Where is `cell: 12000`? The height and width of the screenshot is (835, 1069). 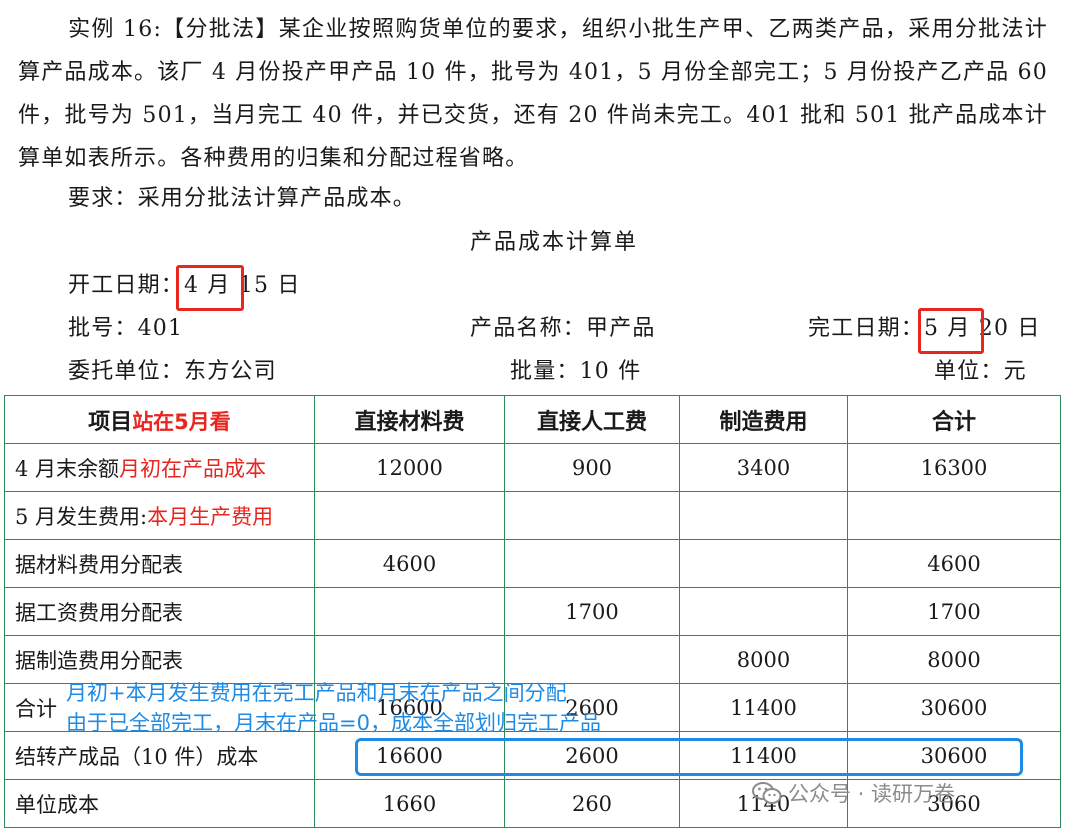 cell: 12000 is located at coordinates (409, 467).